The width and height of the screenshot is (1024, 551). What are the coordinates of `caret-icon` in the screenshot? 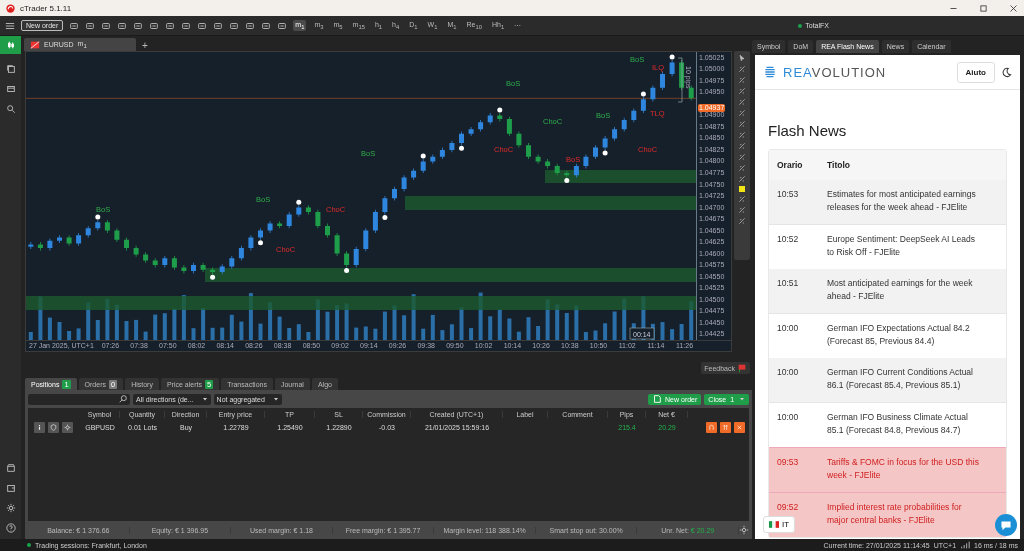 It's located at (275, 399).